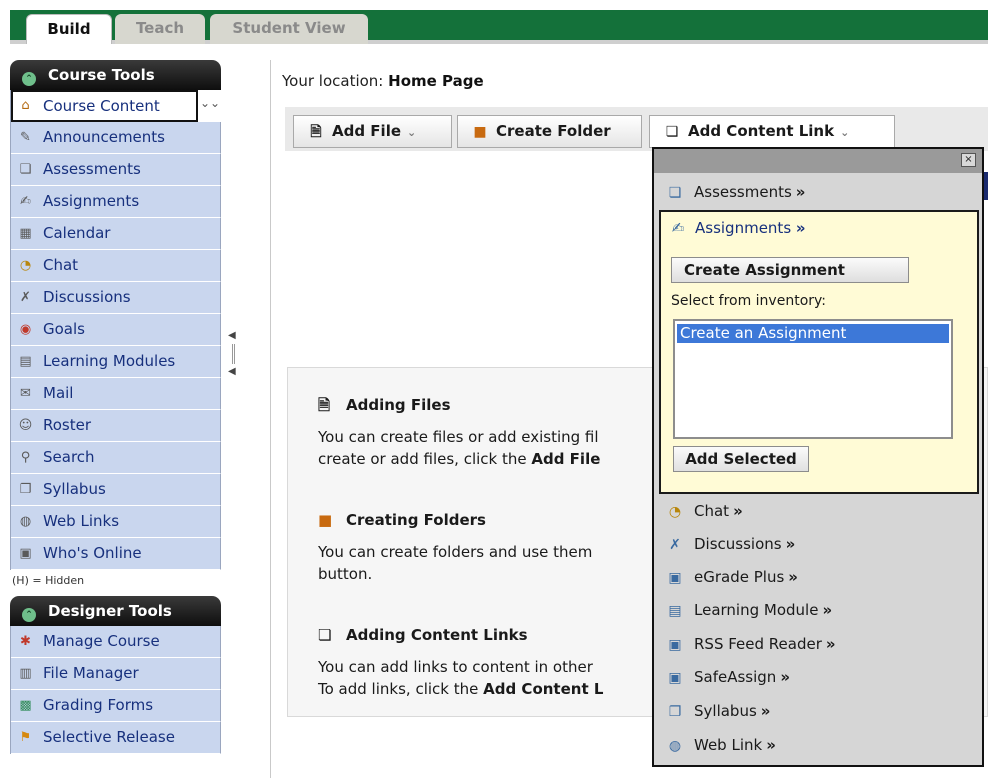  Describe the element at coordinates (116, 458) in the screenshot. I see `sidebar-item-search: ⚲ Search` at that location.